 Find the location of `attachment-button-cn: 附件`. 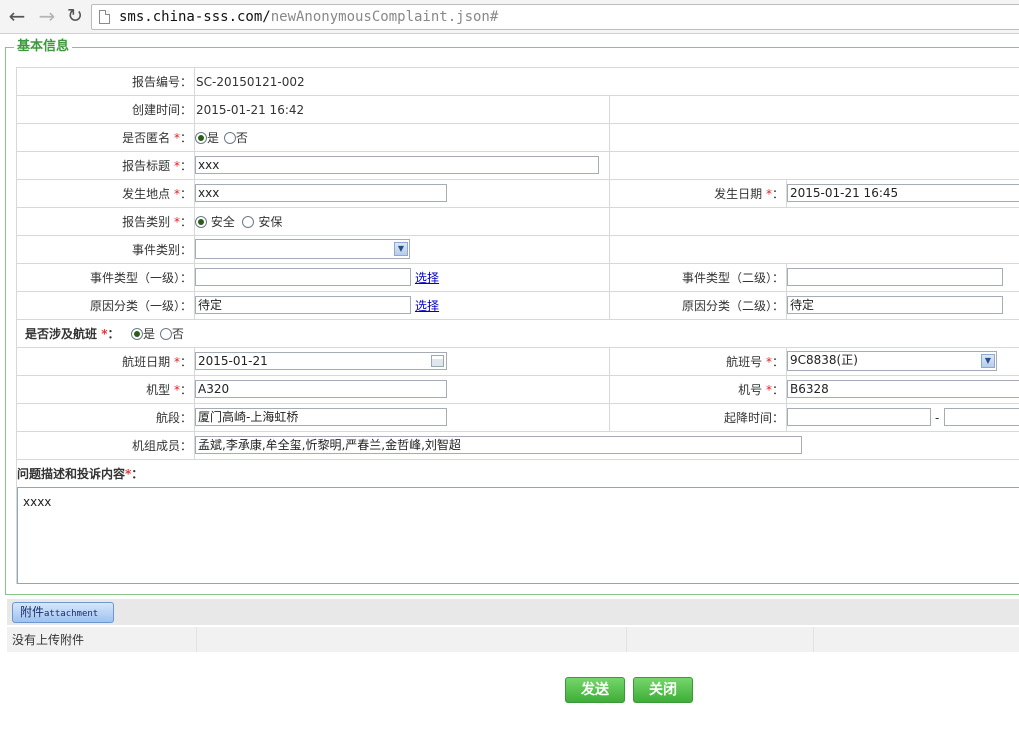

attachment-button-cn: 附件 is located at coordinates (32, 612).